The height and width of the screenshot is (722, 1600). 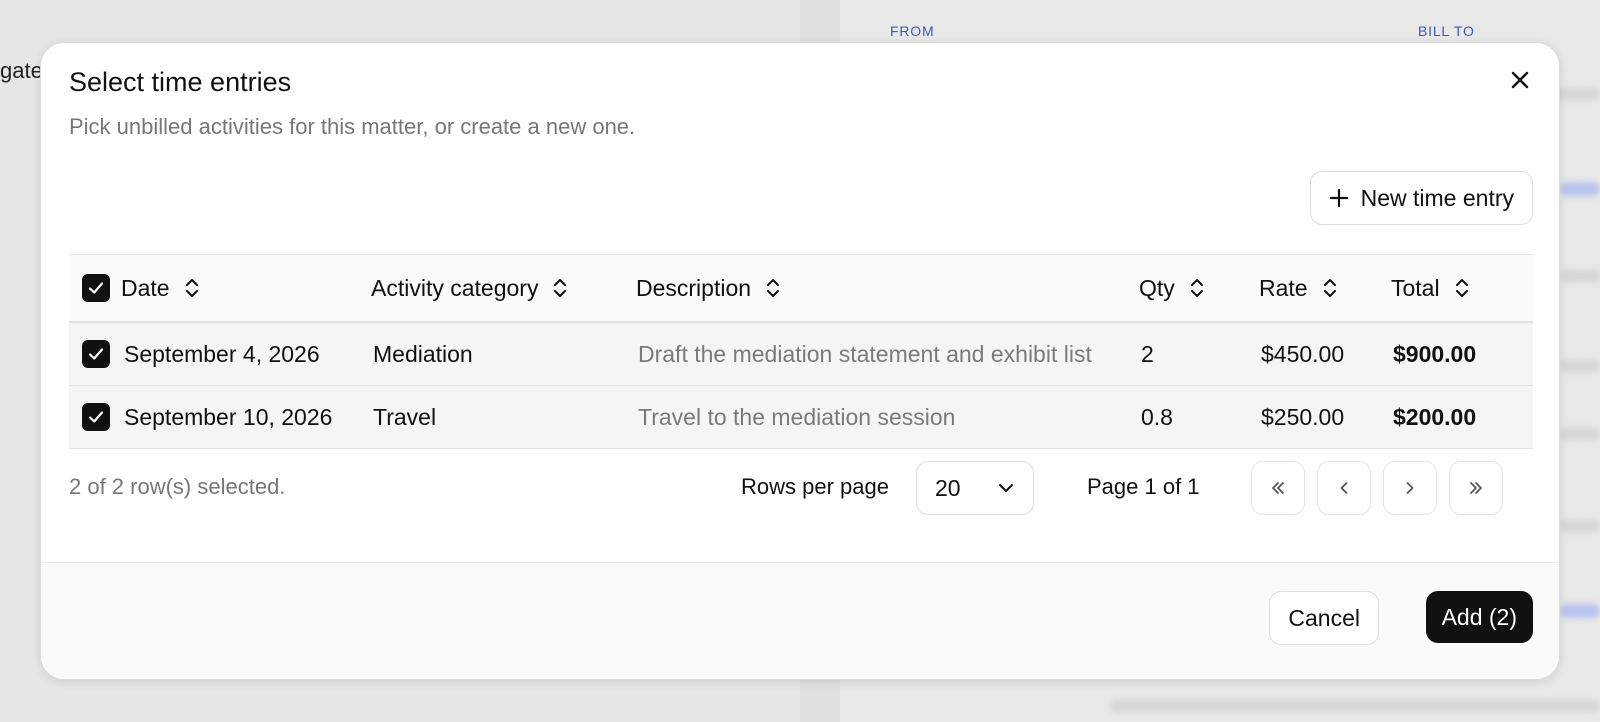 I want to click on bill-to-label: BILL TO, so click(x=1446, y=31).